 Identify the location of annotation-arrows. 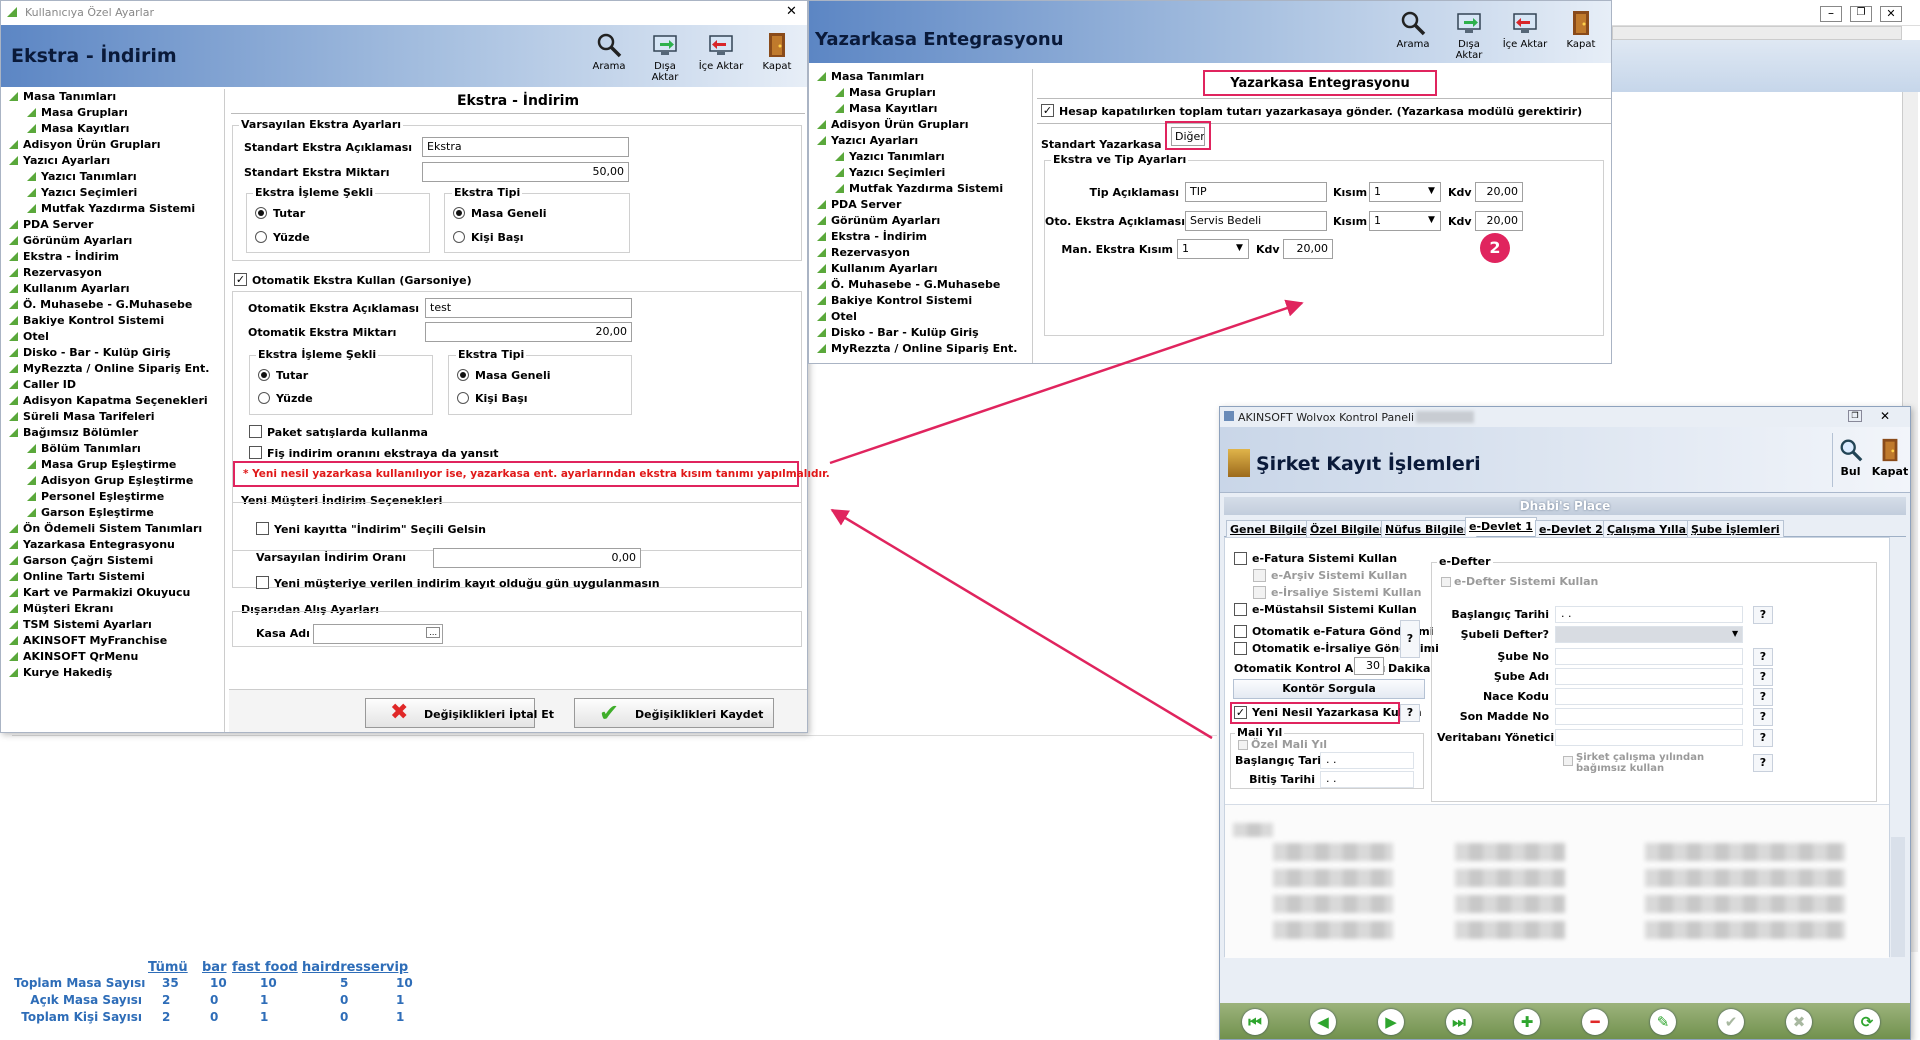
(1066, 519).